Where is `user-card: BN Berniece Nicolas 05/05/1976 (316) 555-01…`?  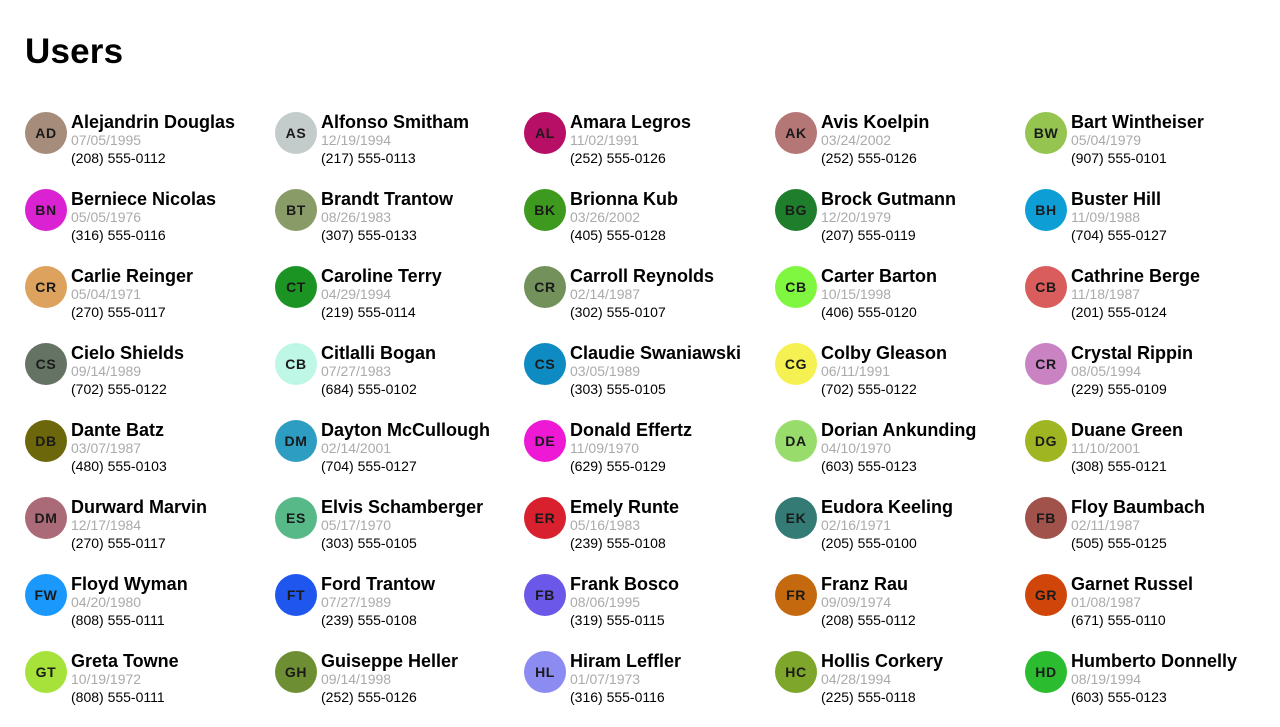 user-card: BN Berniece Nicolas 05/05/1976 (316) 555-01… is located at coordinates (150, 226).